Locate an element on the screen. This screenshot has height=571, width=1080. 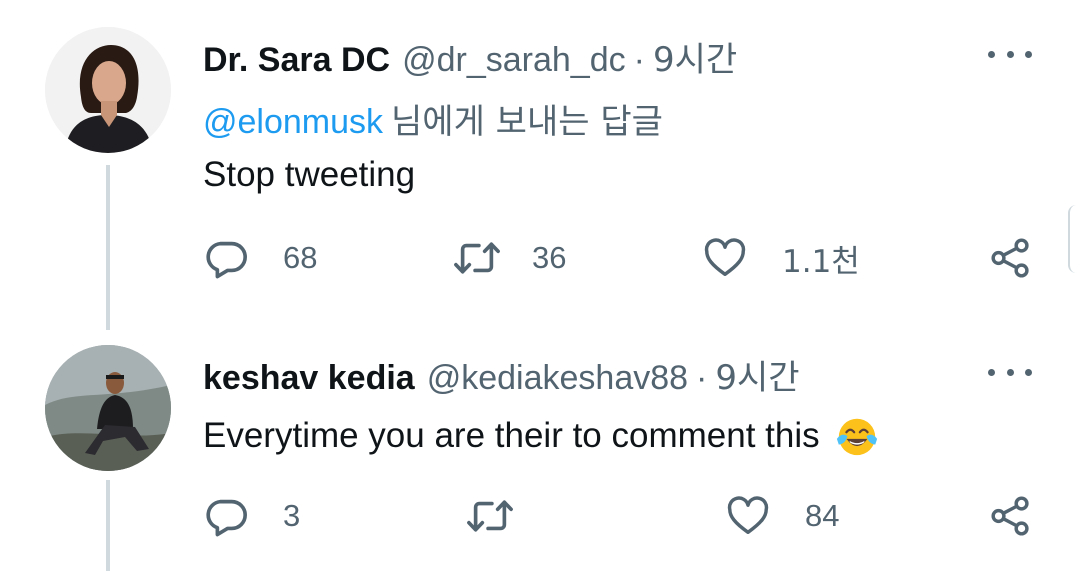
tweet-text-row: Everytime you are their to comment this is located at coordinates (541, 436).